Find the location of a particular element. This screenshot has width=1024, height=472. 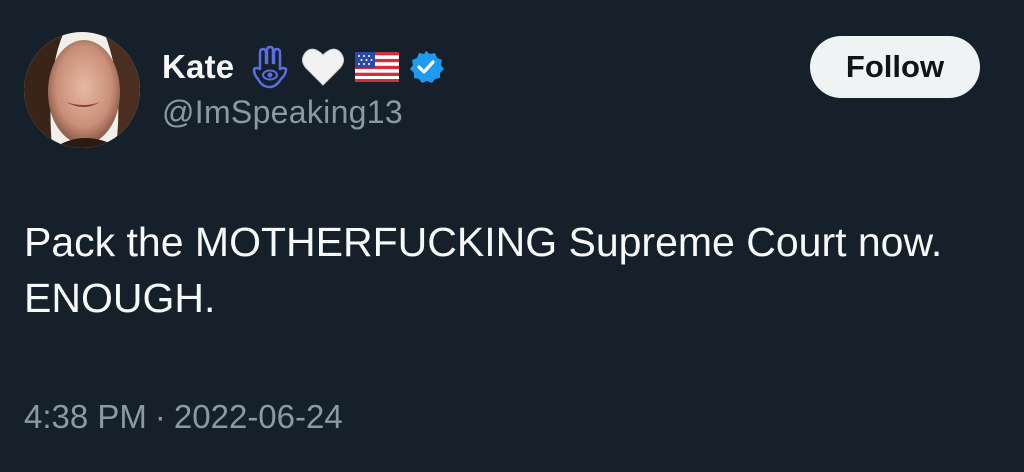

avatar-image is located at coordinates (82, 90).